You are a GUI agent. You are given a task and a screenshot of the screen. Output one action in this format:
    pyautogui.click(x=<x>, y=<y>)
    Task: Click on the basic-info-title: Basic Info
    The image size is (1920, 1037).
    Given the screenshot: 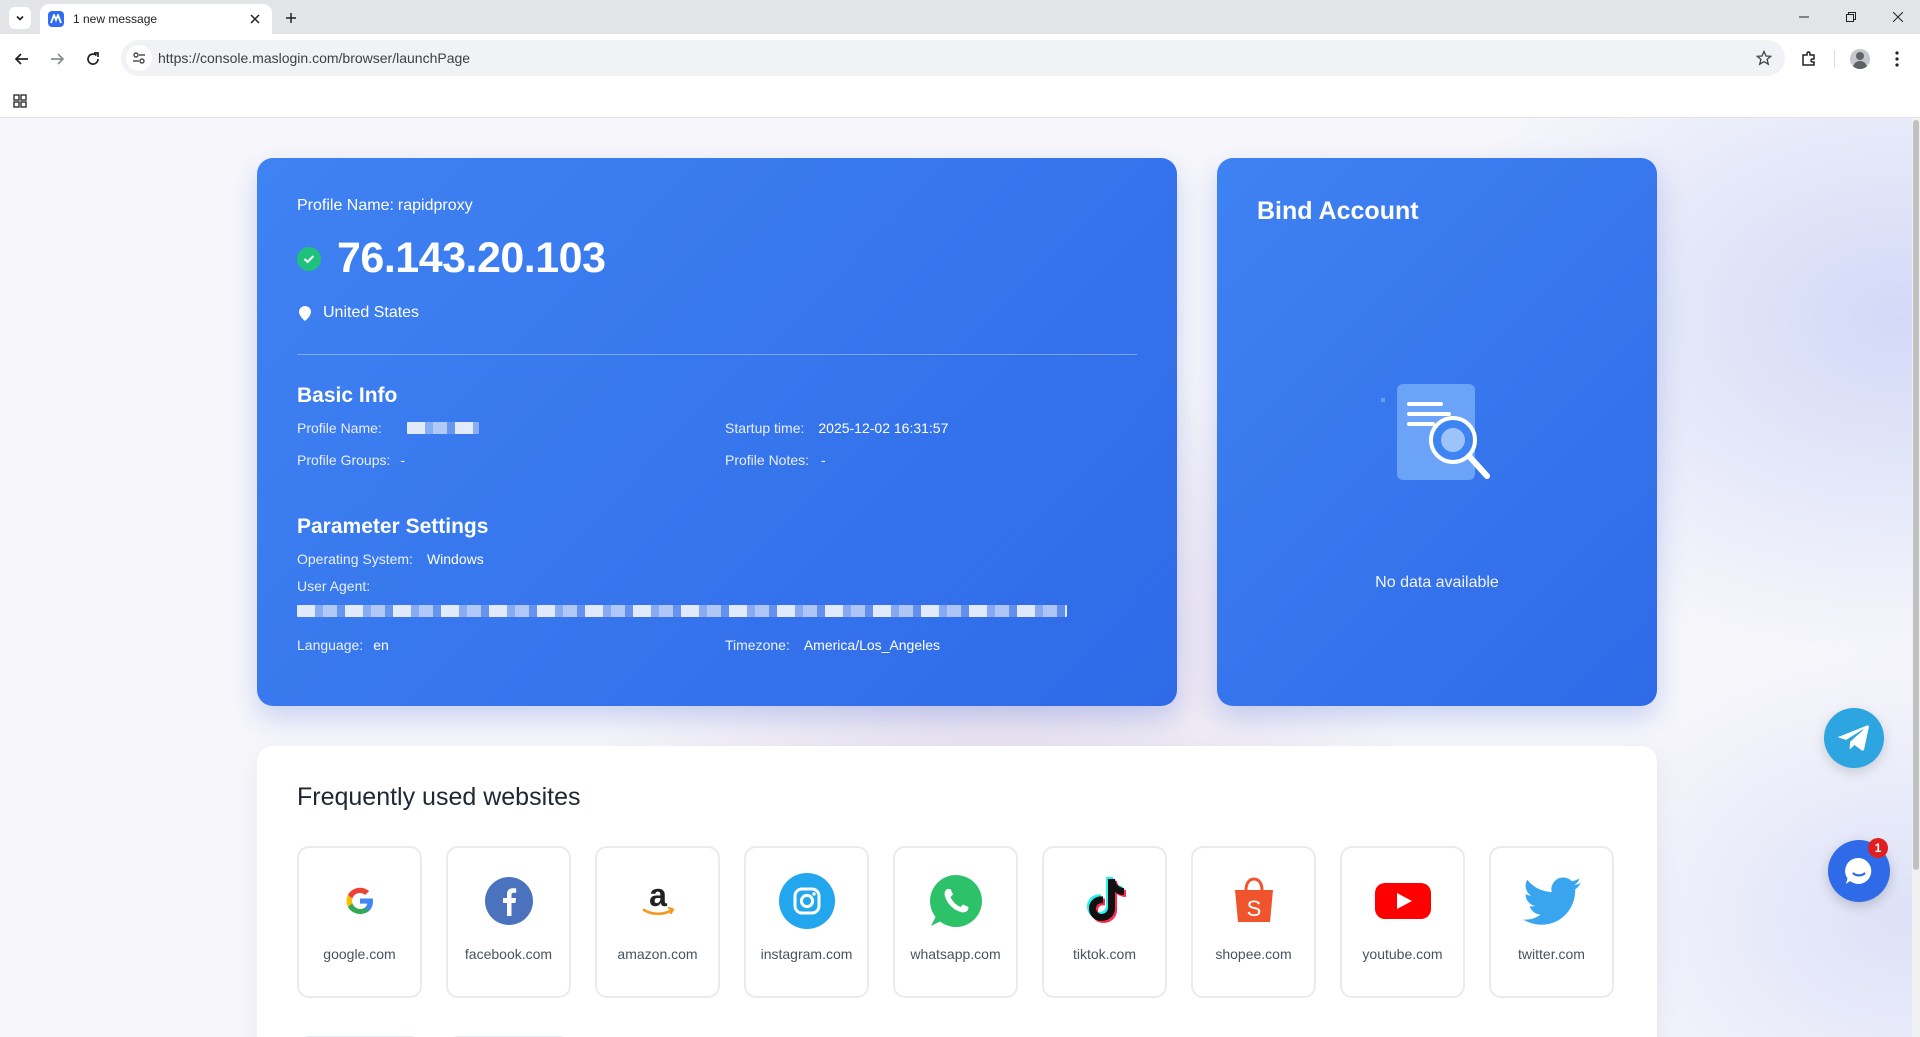 What is the action you would take?
    pyautogui.click(x=347, y=395)
    